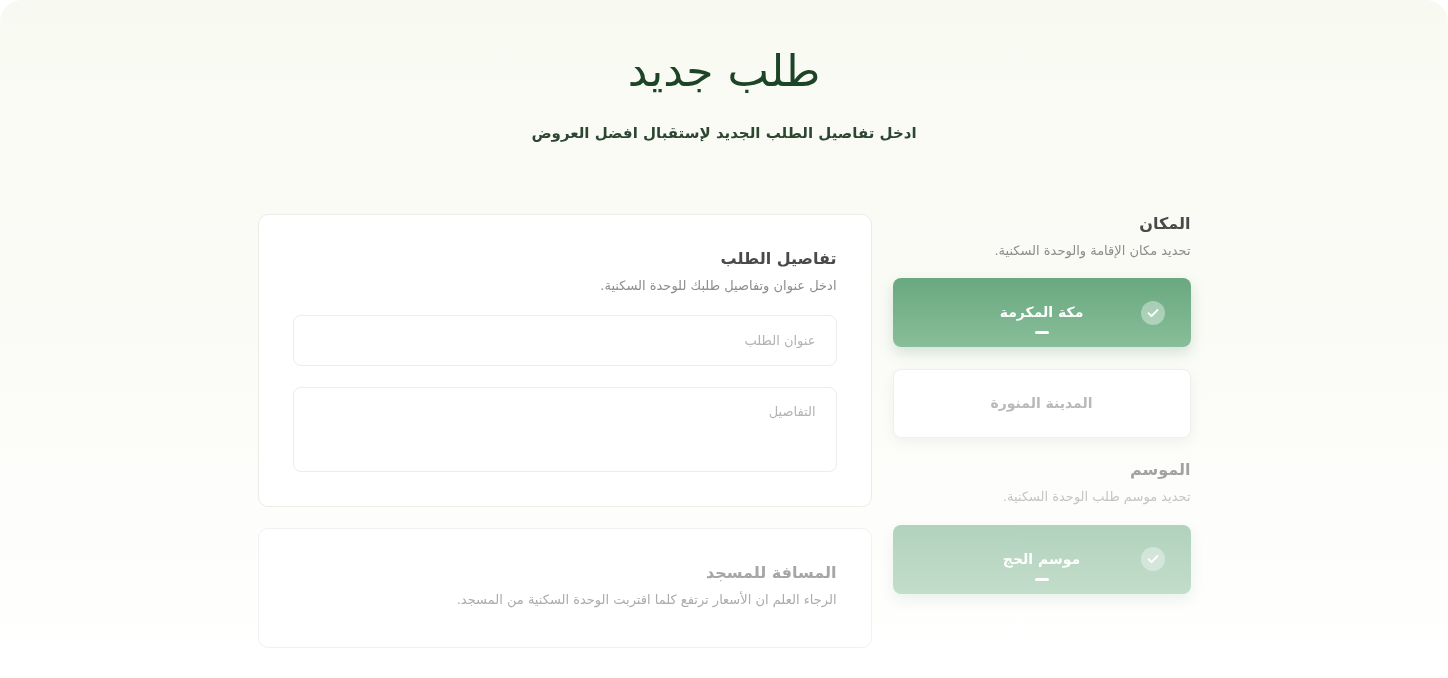  What do you see at coordinates (724, 134) in the screenshot?
I see `page-subtitle: ادخل تفاصيل الطلب الجديد لإستقبال افضل العروض` at bounding box center [724, 134].